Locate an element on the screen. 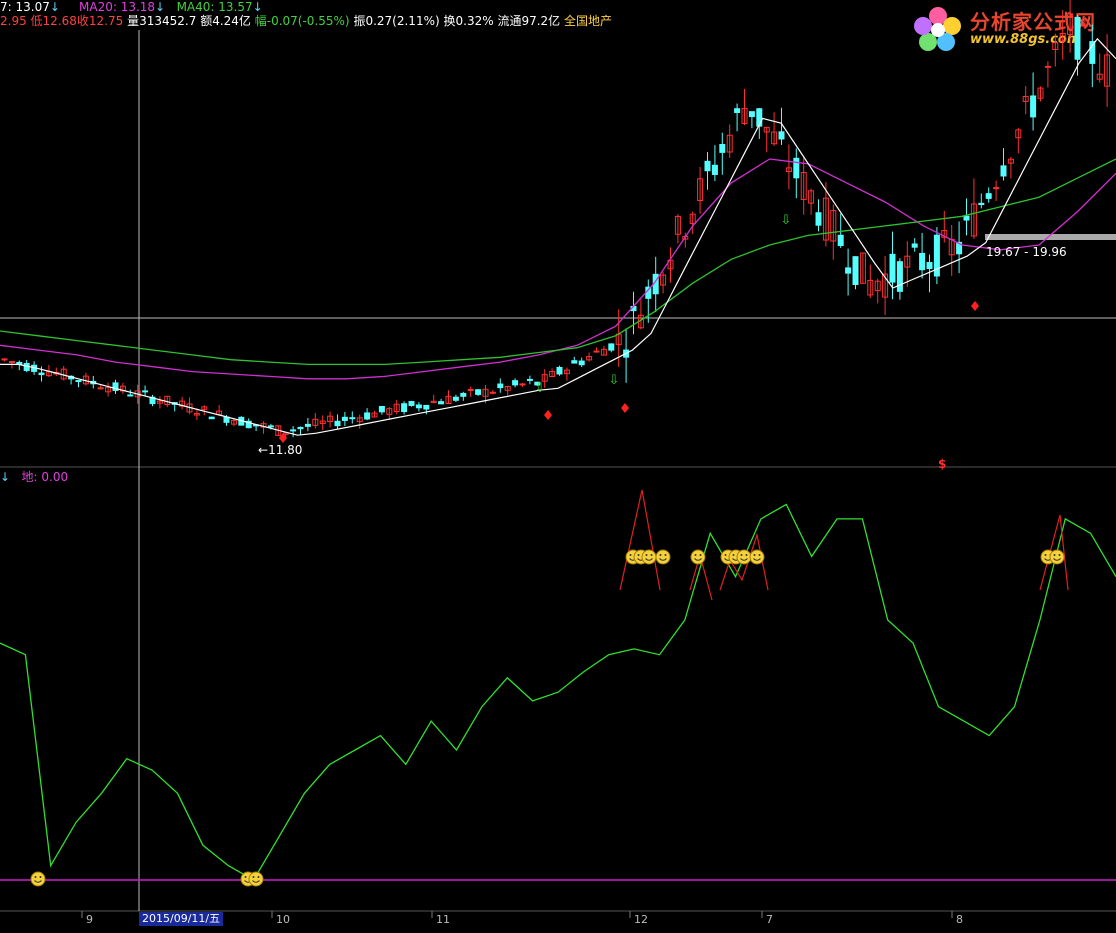 The width and height of the screenshot is (1116, 933). dollar-marker: $ is located at coordinates (942, 464).